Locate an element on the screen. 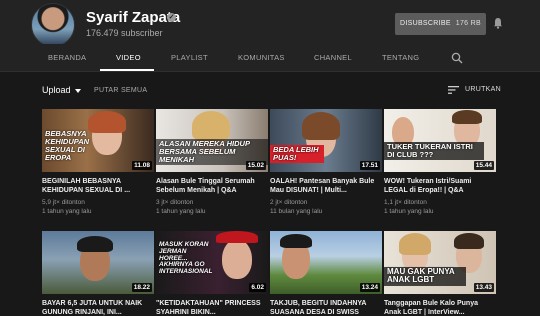 Image resolution: width=540 pixels, height=316 pixels. video-views: 1,1 jt× ditonton is located at coordinates (405, 202).